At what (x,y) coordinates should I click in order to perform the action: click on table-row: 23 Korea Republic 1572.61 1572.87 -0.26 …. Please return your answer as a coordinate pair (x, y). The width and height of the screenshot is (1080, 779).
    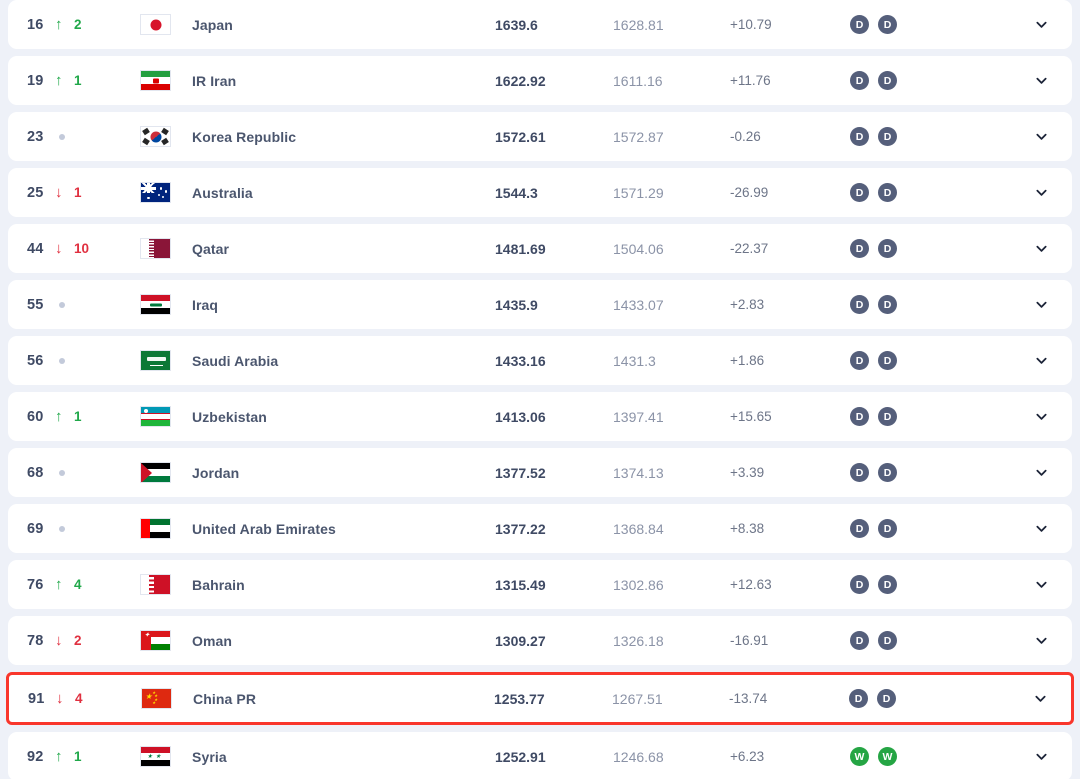
    Looking at the image, I should click on (540, 136).